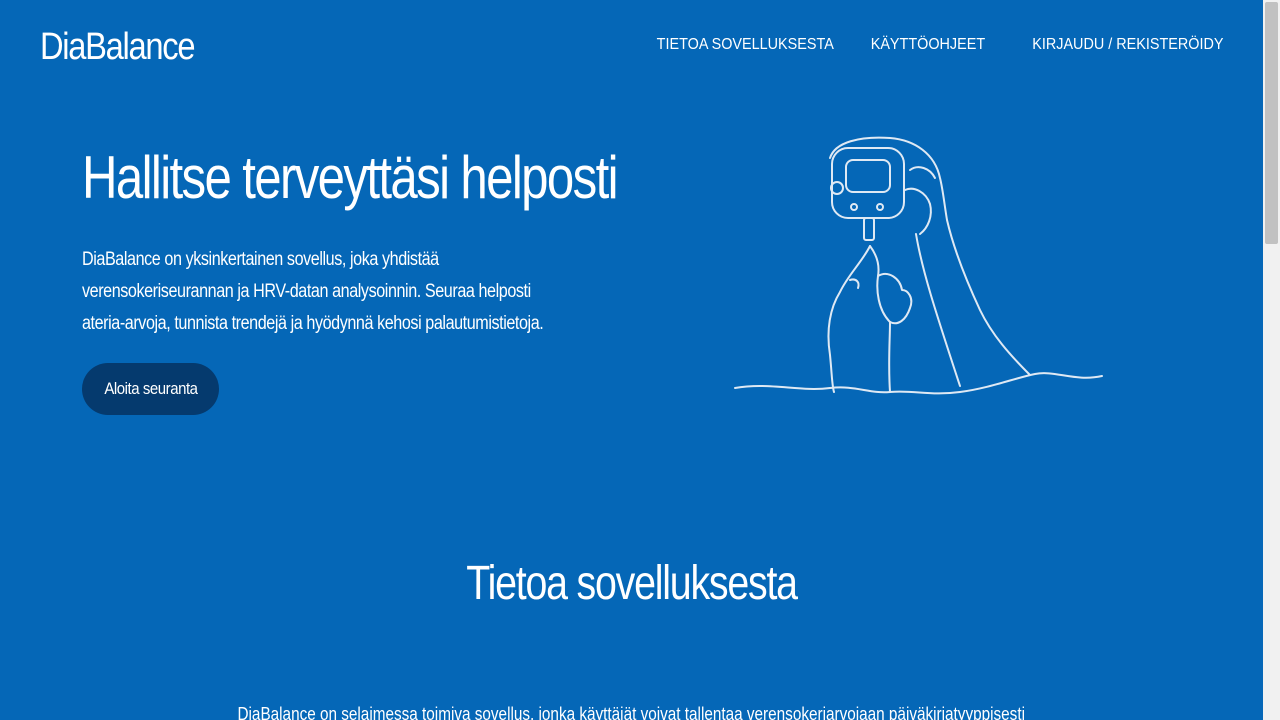 The image size is (1280, 720). I want to click on hero-title: Hallitse terveyttäsi helposti, so click(350, 177).